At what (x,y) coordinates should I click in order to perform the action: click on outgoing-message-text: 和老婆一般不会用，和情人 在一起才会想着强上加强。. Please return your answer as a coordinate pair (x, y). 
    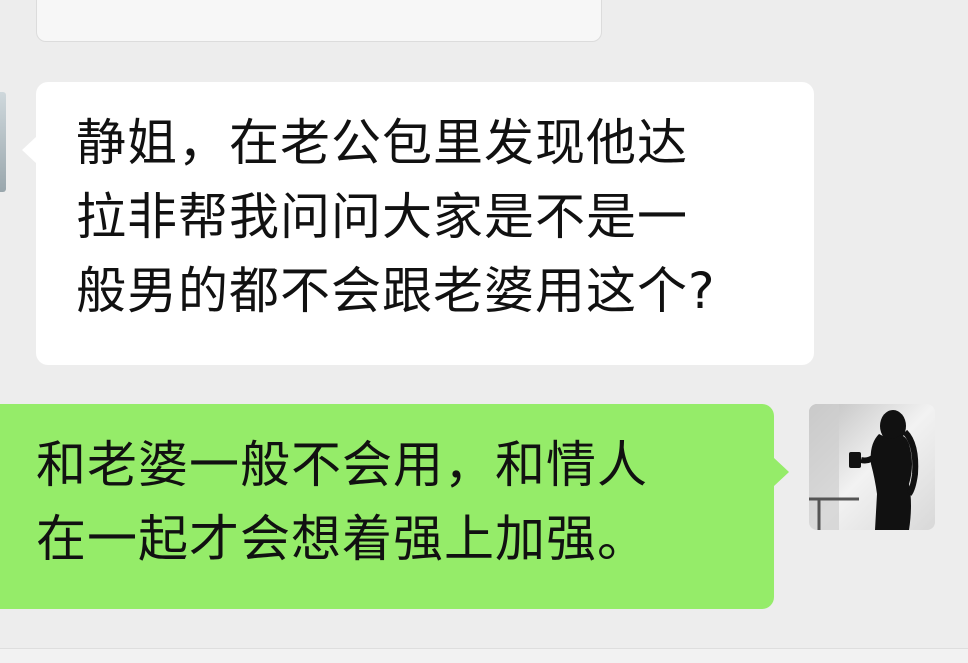
    Looking at the image, I should click on (342, 502).